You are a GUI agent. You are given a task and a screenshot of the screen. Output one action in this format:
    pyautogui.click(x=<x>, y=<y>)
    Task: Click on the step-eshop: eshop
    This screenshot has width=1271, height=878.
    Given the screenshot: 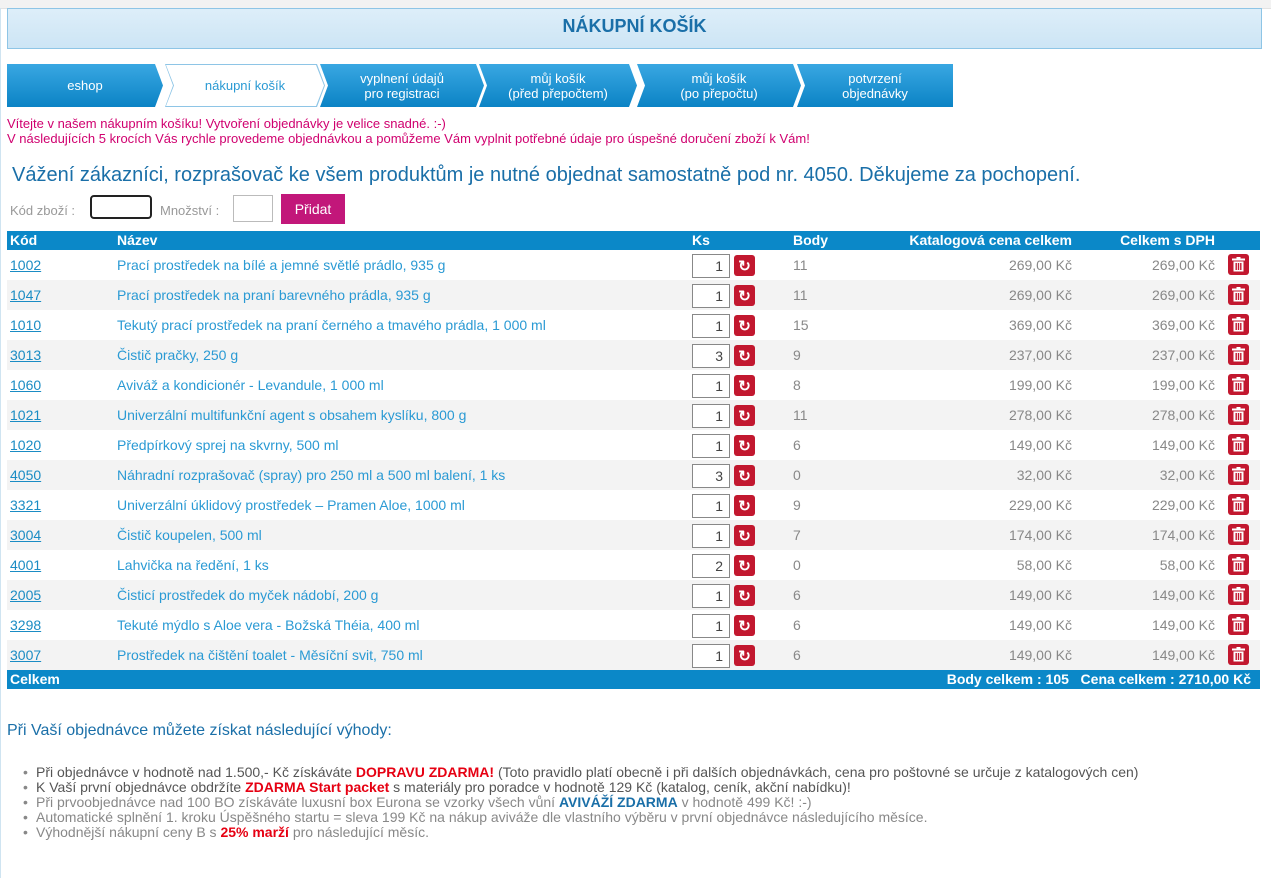 What is the action you would take?
    pyautogui.click(x=85, y=85)
    